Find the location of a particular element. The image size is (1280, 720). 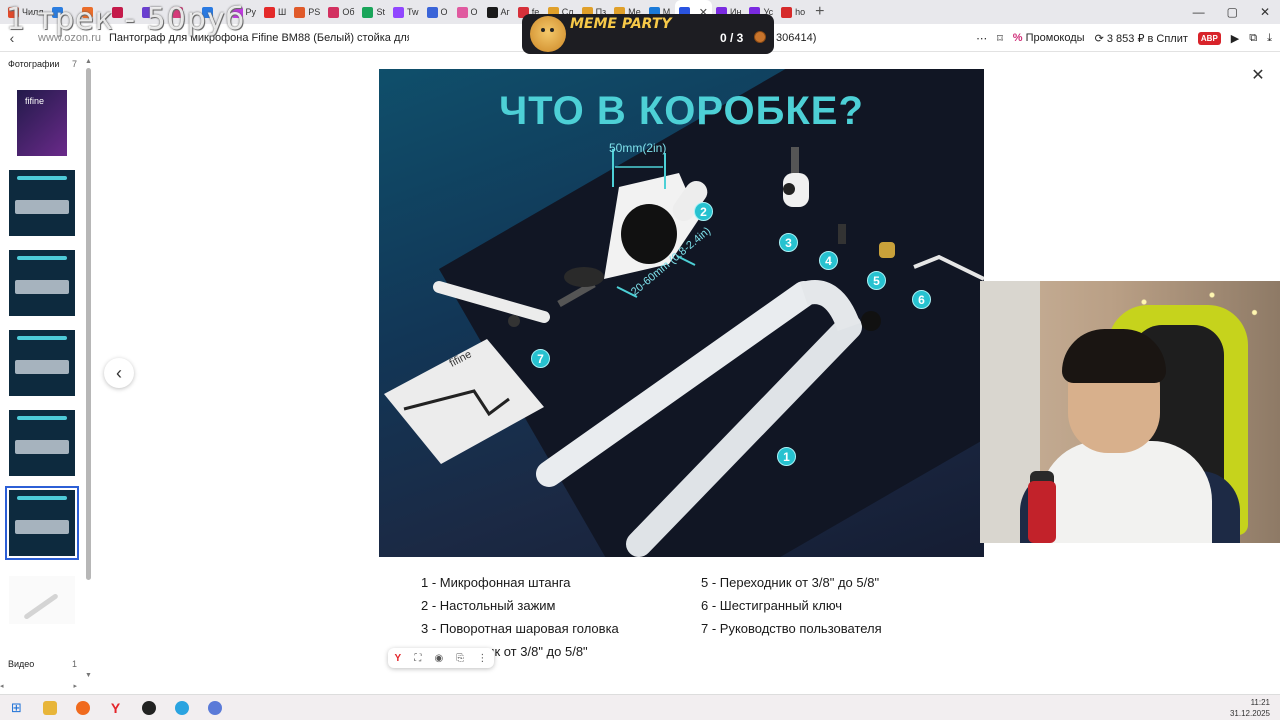

tab-label: PS is located at coordinates (314, 12).